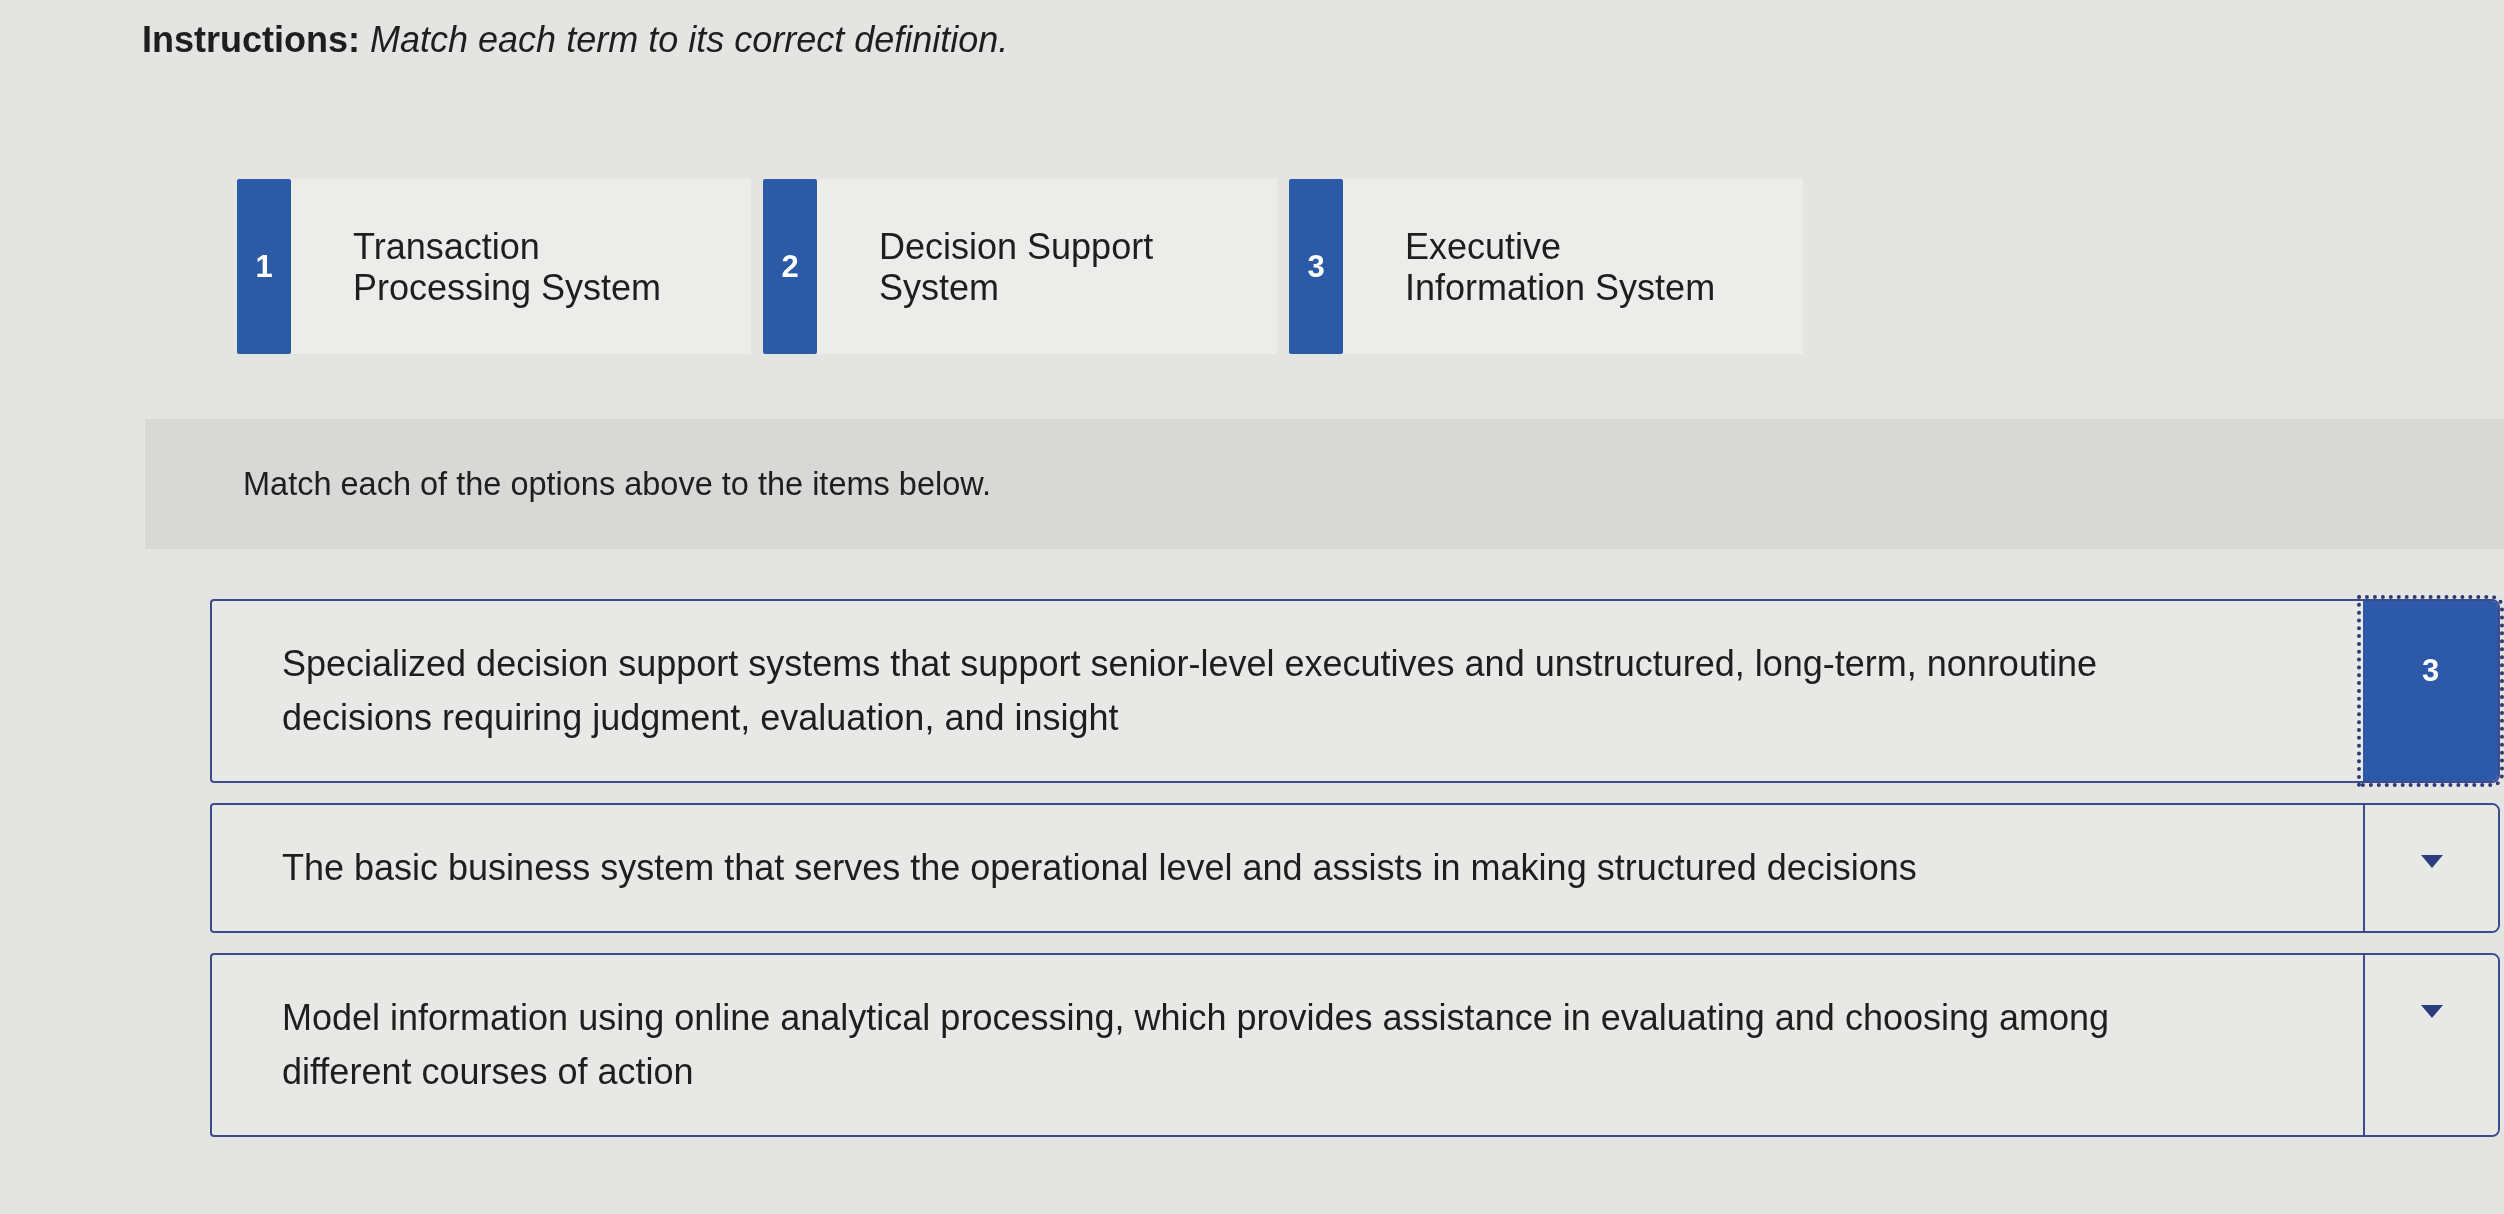  Describe the element at coordinates (1196, 1045) in the screenshot. I see `definition-text: Model information using online analytical processing, which provides assistance in evaluating and choosing among different courses of action` at that location.